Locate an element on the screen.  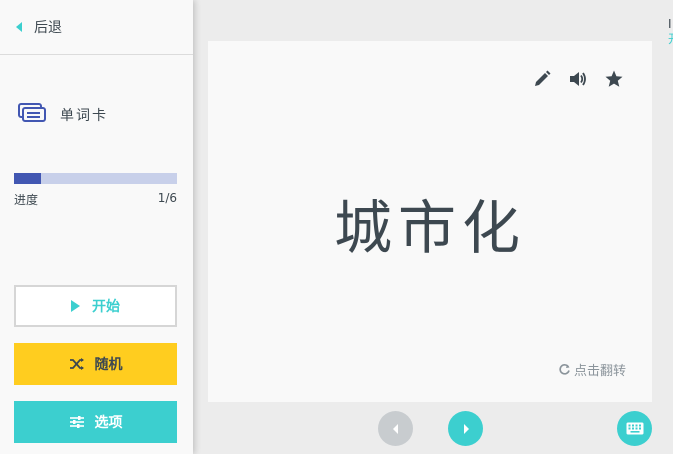
clipped-side-panel-text: I 开 is located at coordinates (670, 32).